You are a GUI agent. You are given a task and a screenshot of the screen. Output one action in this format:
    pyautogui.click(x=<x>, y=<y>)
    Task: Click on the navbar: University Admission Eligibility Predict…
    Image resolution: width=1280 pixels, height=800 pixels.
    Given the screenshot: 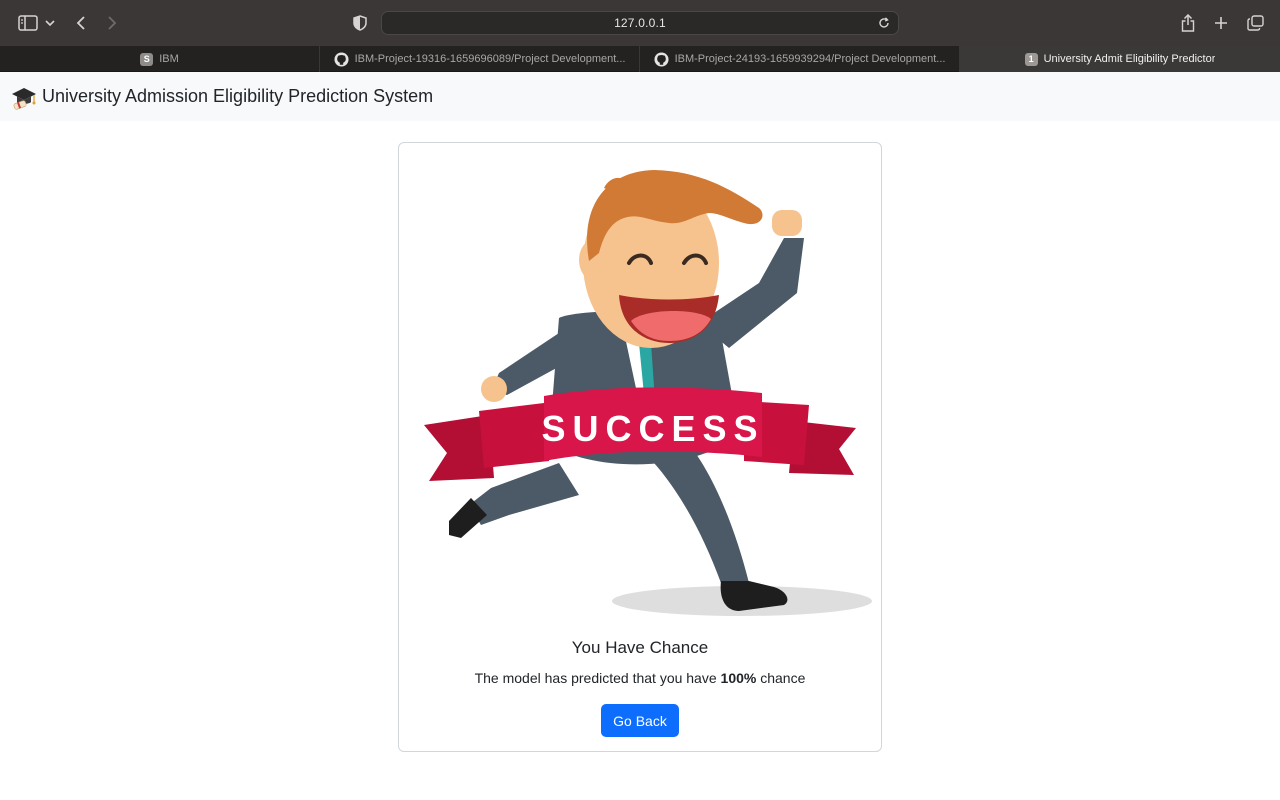 What is the action you would take?
    pyautogui.click(x=640, y=96)
    